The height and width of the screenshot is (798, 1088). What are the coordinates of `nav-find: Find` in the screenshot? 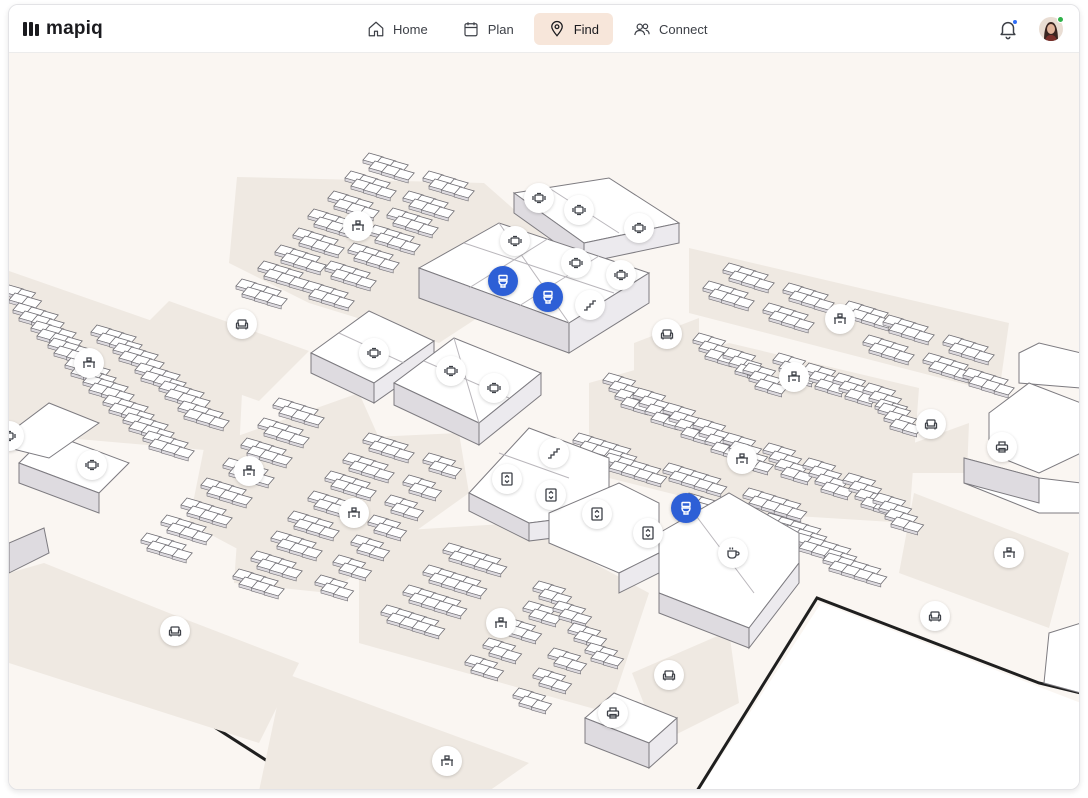 It's located at (573, 29).